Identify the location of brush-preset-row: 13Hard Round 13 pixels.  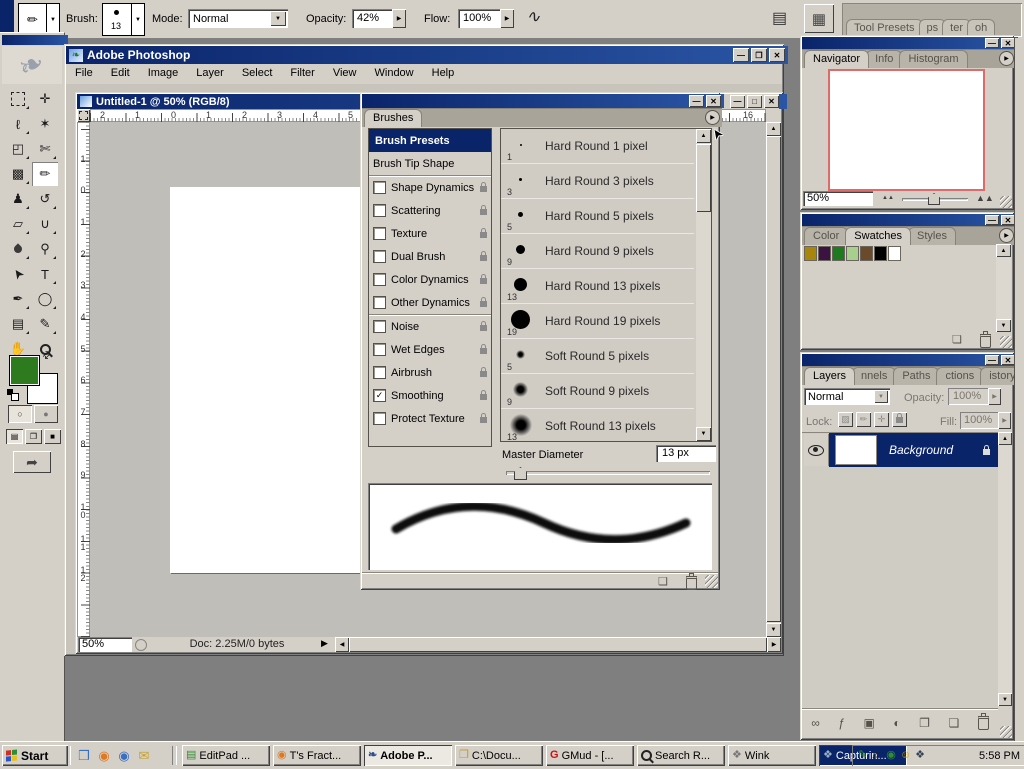
(597, 286).